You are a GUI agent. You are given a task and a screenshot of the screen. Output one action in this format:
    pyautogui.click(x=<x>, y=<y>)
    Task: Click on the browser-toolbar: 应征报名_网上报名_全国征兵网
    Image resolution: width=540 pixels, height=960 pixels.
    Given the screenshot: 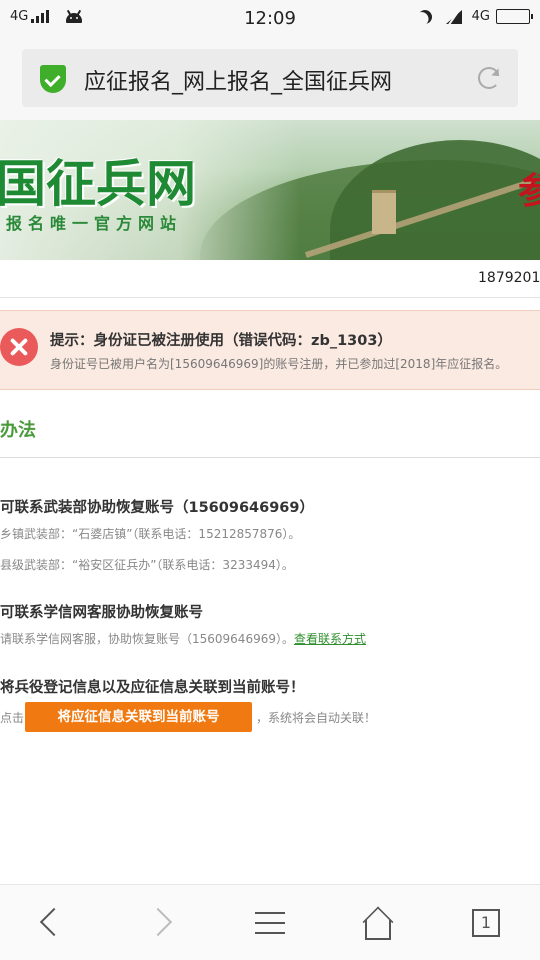 What is the action you would take?
    pyautogui.click(x=270, y=79)
    